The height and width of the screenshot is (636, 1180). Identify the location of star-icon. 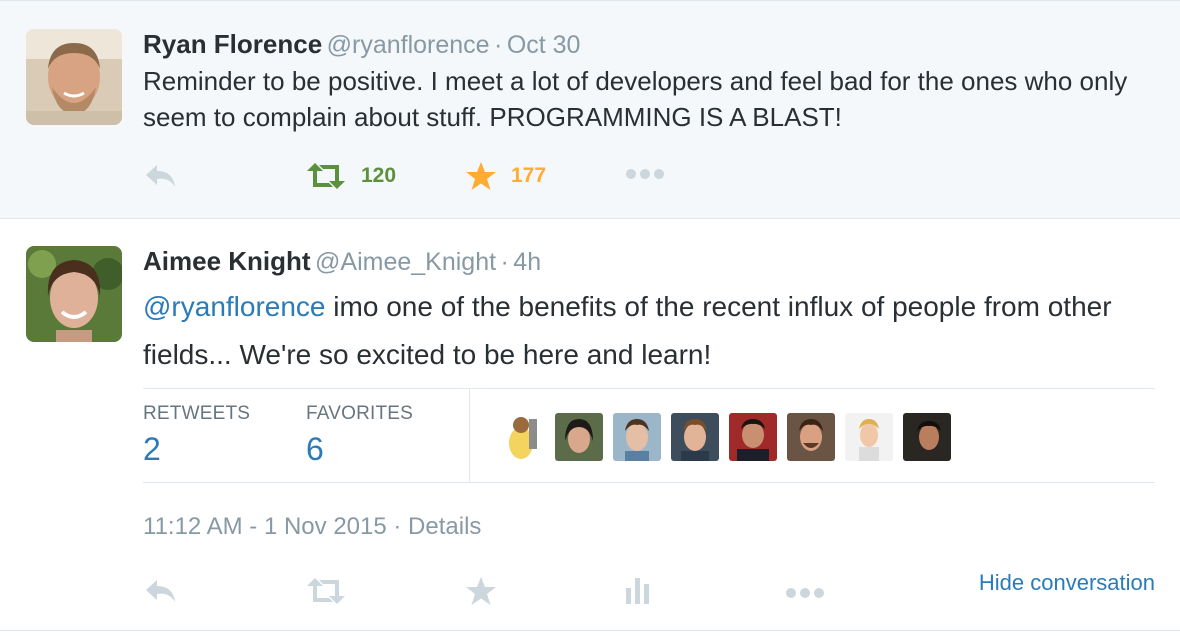
(481, 591).